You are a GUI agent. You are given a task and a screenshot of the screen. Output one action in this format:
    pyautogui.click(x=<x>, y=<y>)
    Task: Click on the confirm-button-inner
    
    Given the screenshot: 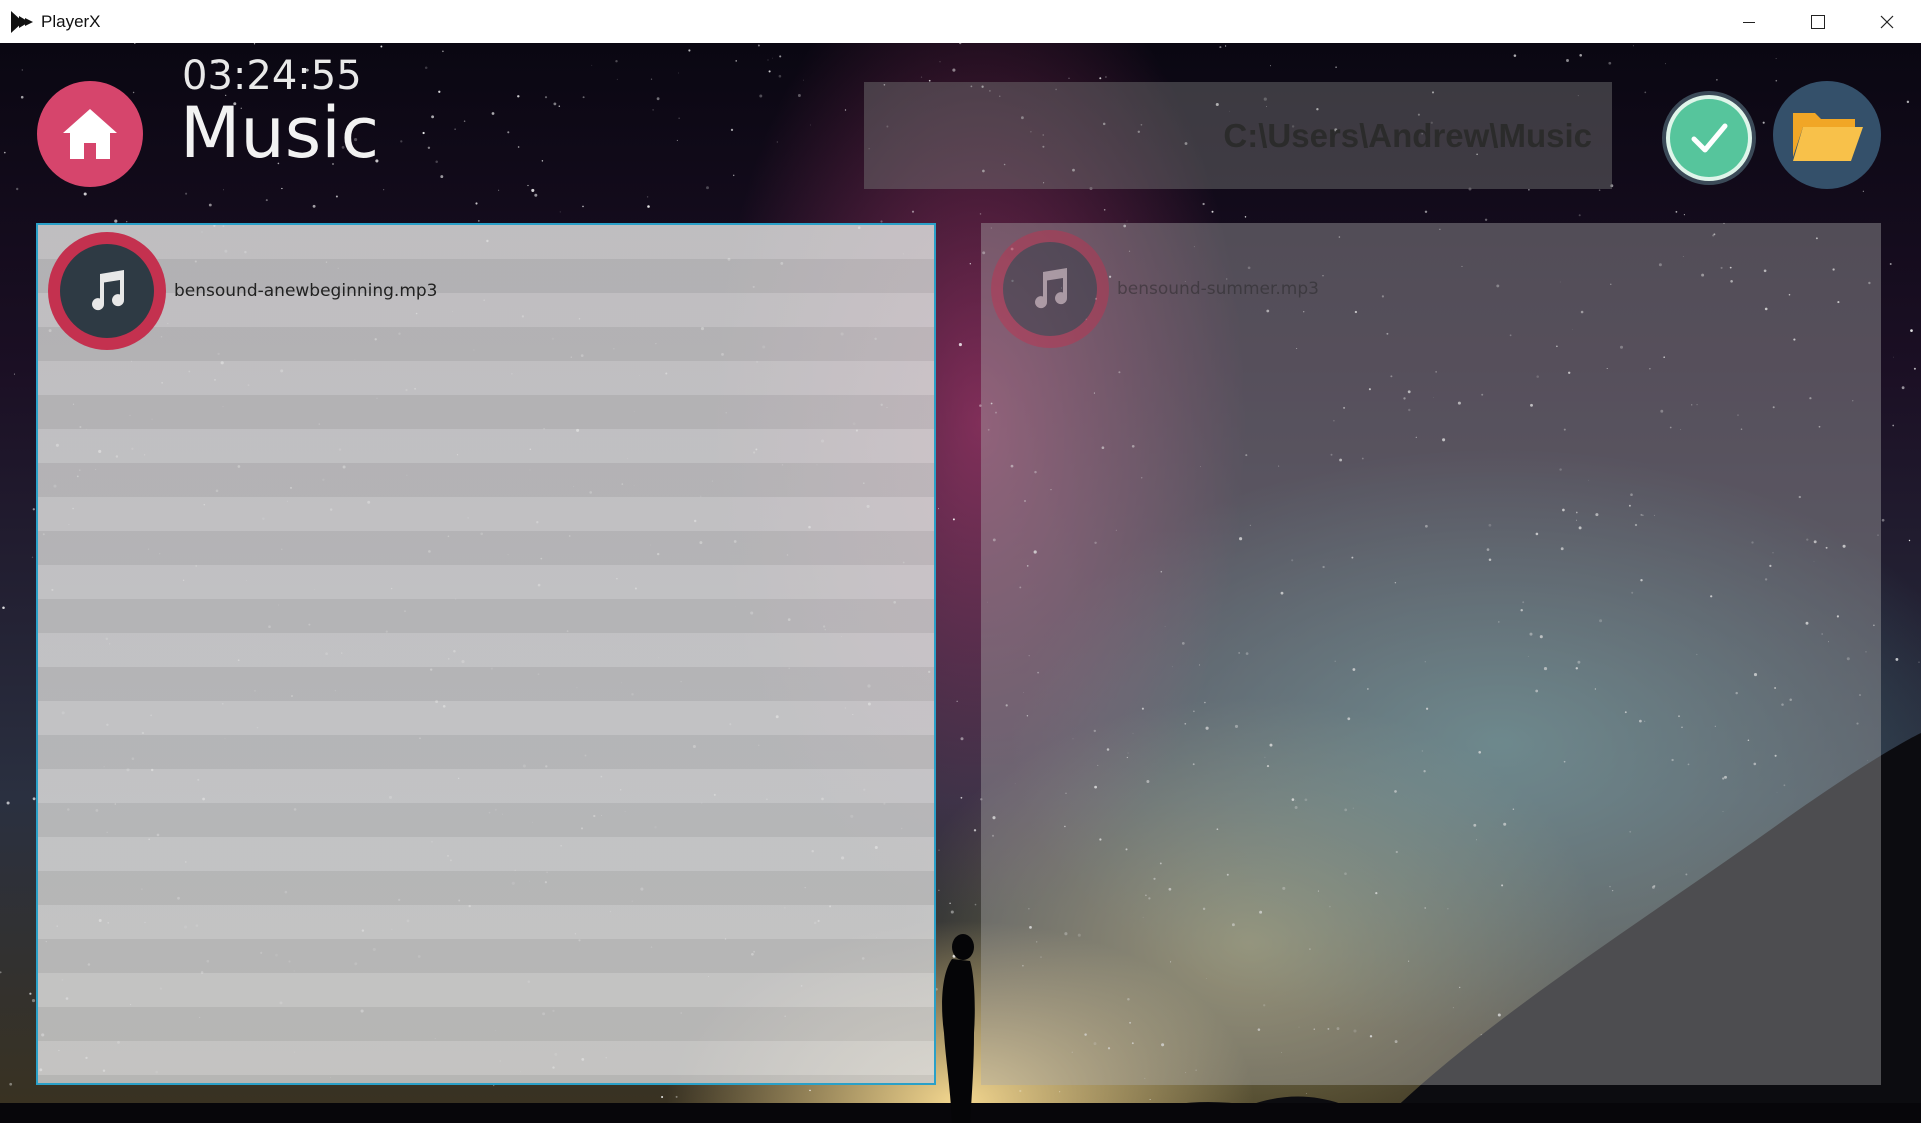 What is the action you would take?
    pyautogui.click(x=1709, y=138)
    